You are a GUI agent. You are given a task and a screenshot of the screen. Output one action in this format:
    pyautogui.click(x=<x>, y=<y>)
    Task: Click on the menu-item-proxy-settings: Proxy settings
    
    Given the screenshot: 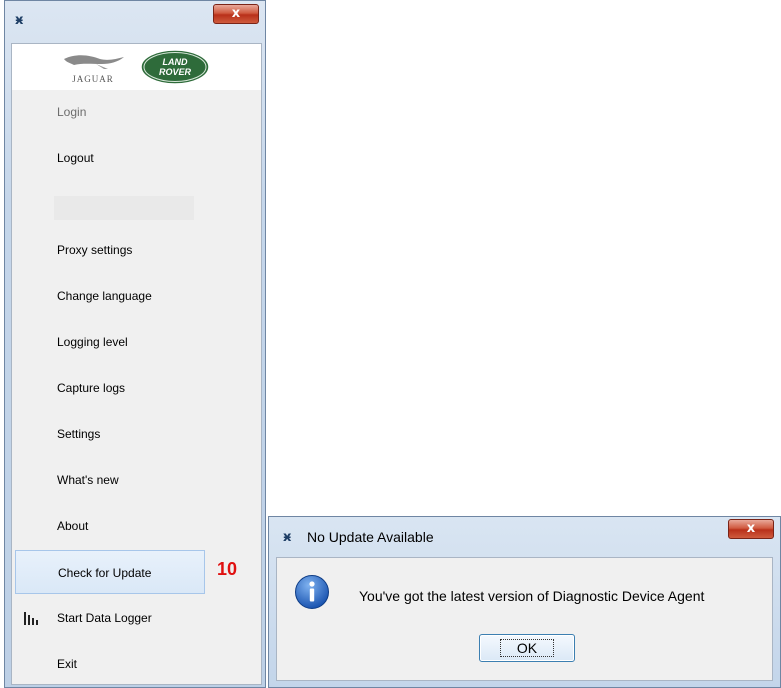 What is the action you would take?
    pyautogui.click(x=136, y=250)
    